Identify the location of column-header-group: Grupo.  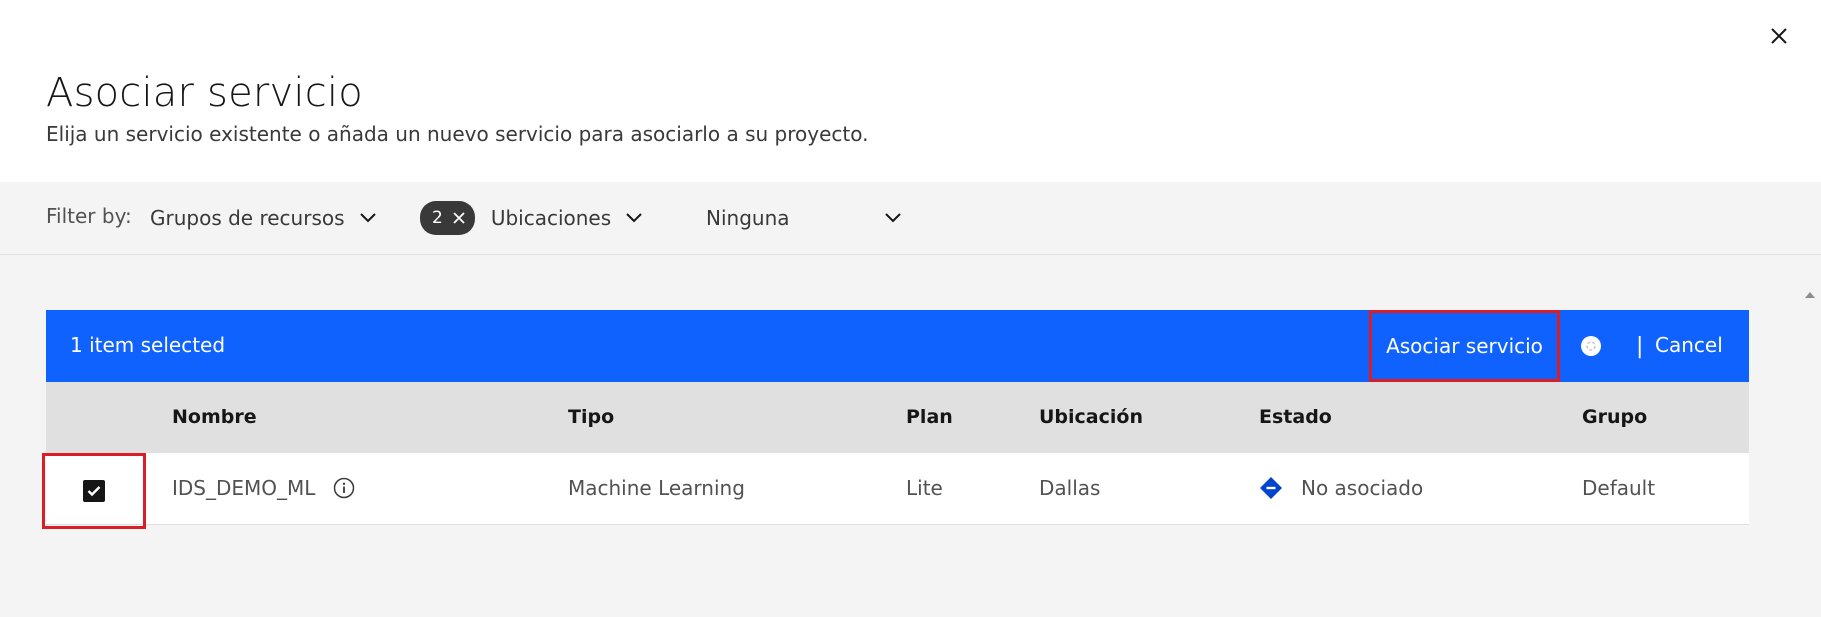
(1615, 417).